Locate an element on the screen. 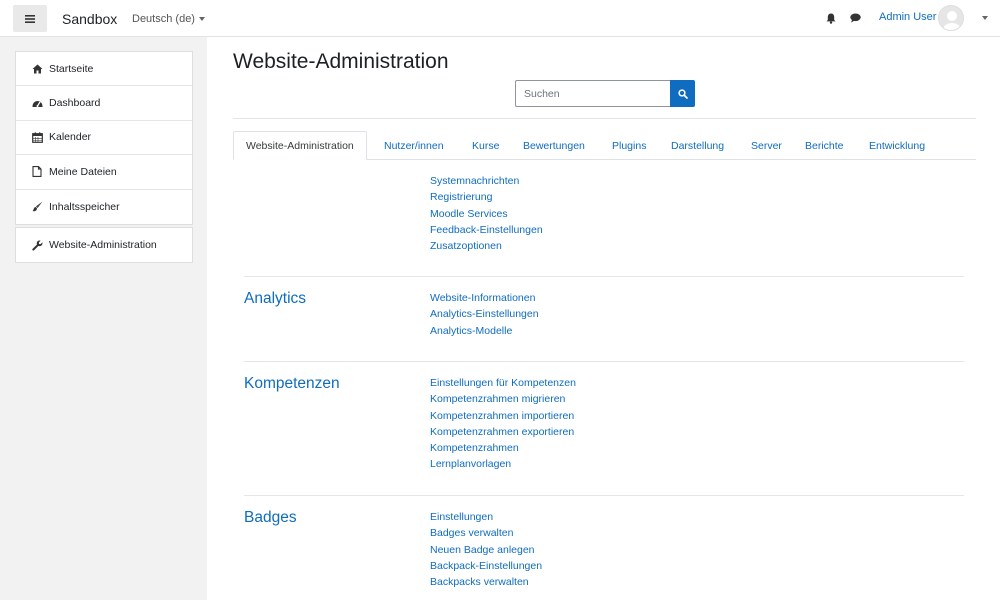 The image size is (1000, 600). admin-search-form is located at coordinates (605, 93).